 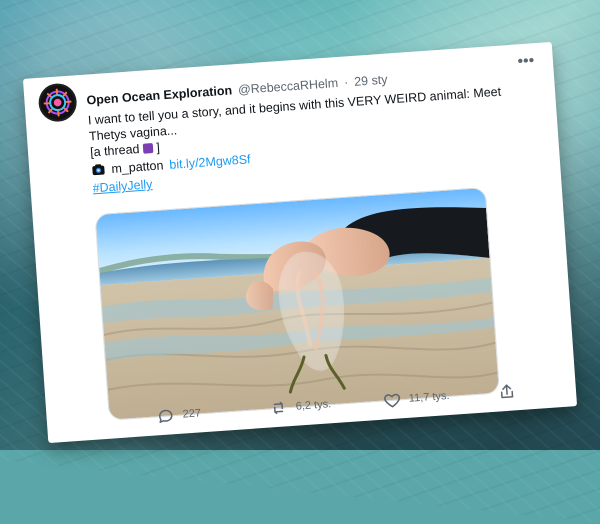 What do you see at coordinates (391, 399) in the screenshot?
I see `like-icon` at bounding box center [391, 399].